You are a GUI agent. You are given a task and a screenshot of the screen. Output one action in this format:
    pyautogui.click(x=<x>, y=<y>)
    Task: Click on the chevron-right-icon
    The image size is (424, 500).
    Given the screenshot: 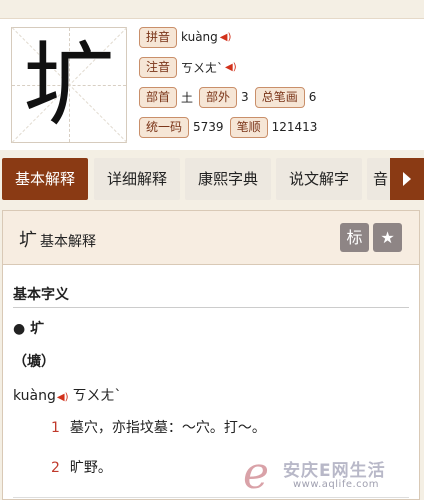 What is the action you would take?
    pyautogui.click(x=407, y=179)
    